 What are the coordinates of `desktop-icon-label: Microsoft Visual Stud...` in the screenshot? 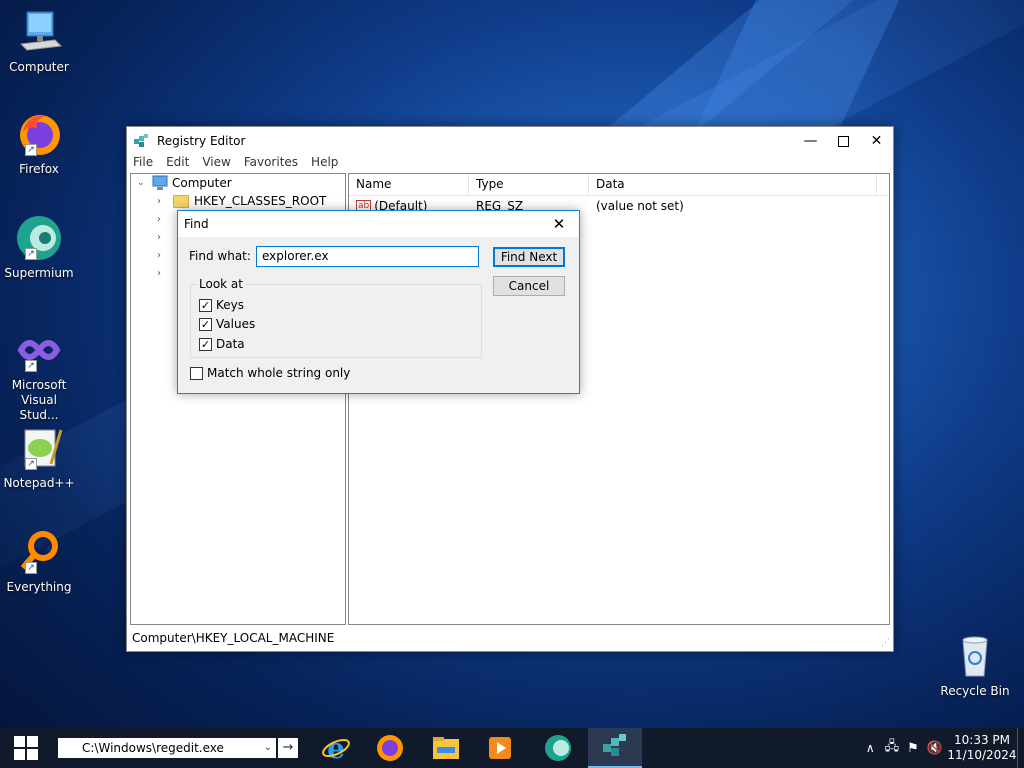 It's located at (39, 400).